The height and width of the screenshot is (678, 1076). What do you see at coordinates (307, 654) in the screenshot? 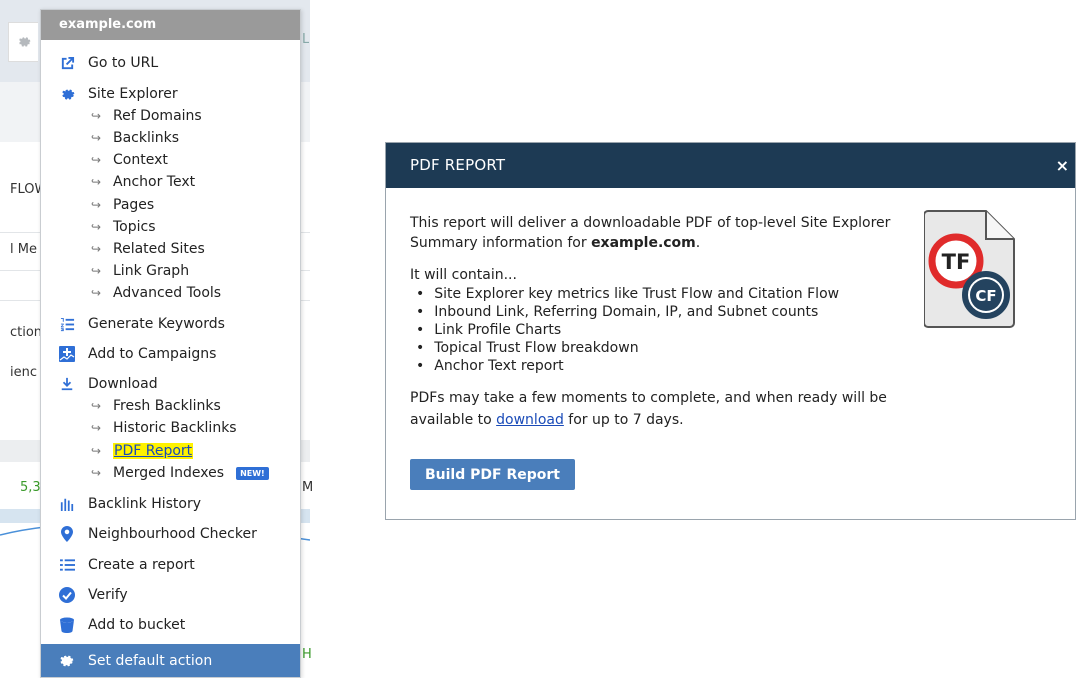
I see `background-text: H` at bounding box center [307, 654].